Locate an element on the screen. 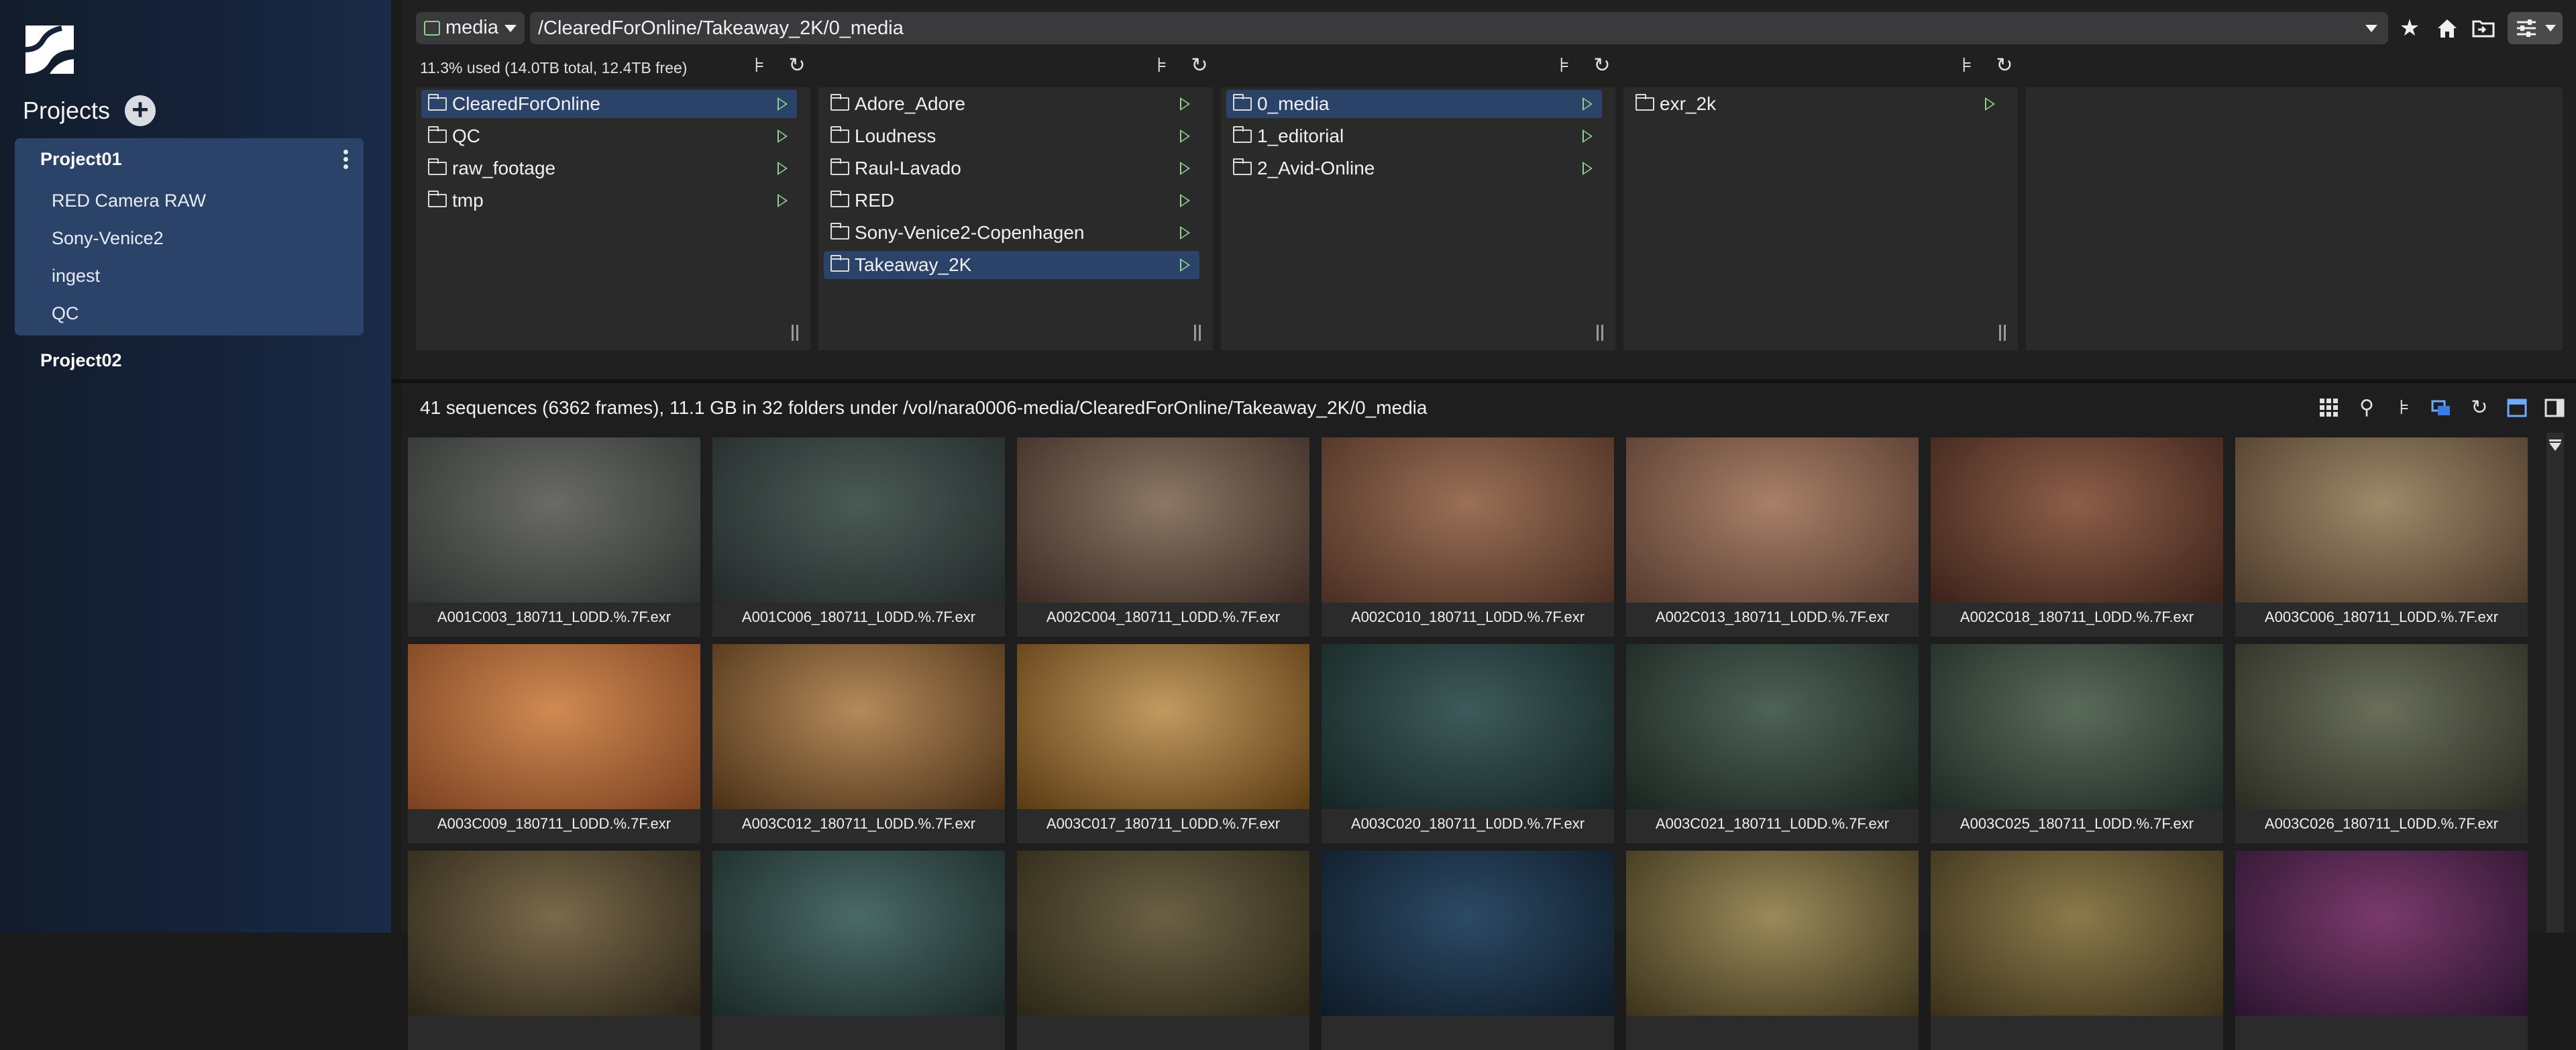  sequence-tile: A003C026_180711_L0DD.%.7F.exr is located at coordinates (2381, 744).